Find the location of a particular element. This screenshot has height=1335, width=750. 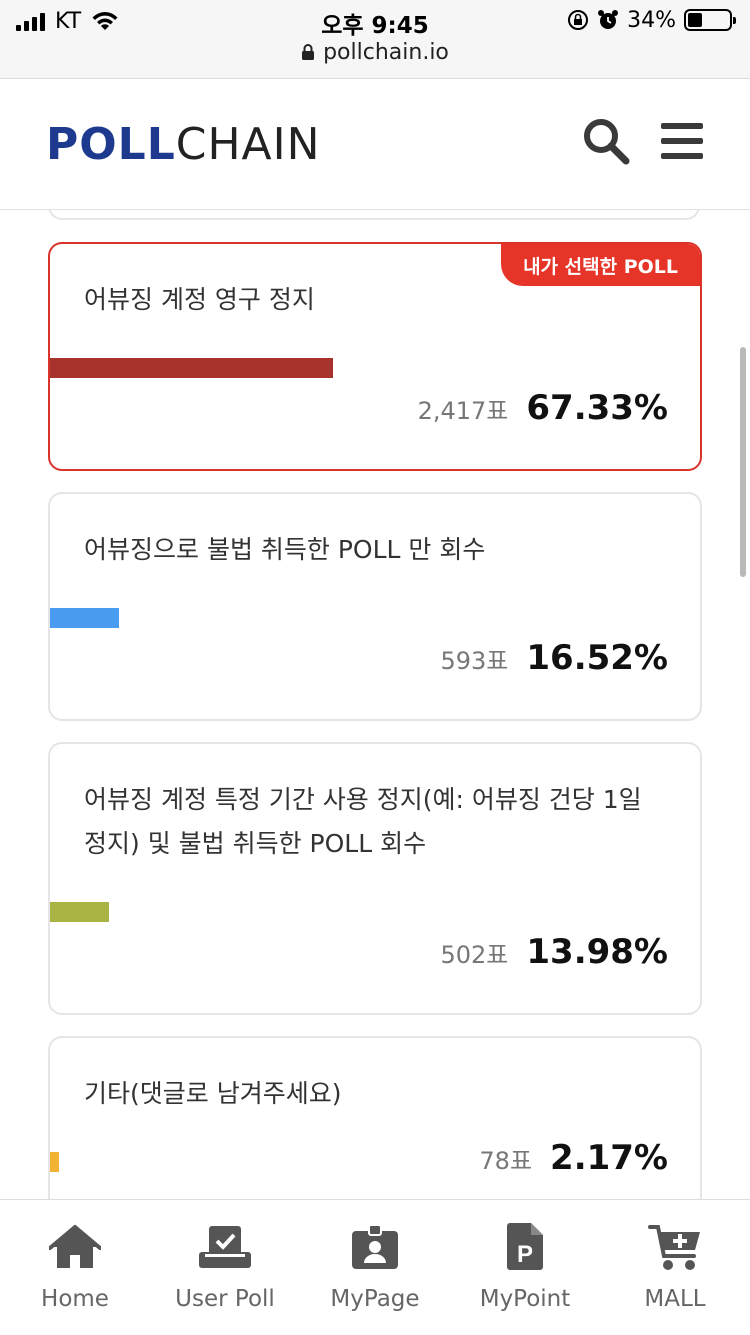

vote-stats: 78표 2.17% is located at coordinates (573, 1158).